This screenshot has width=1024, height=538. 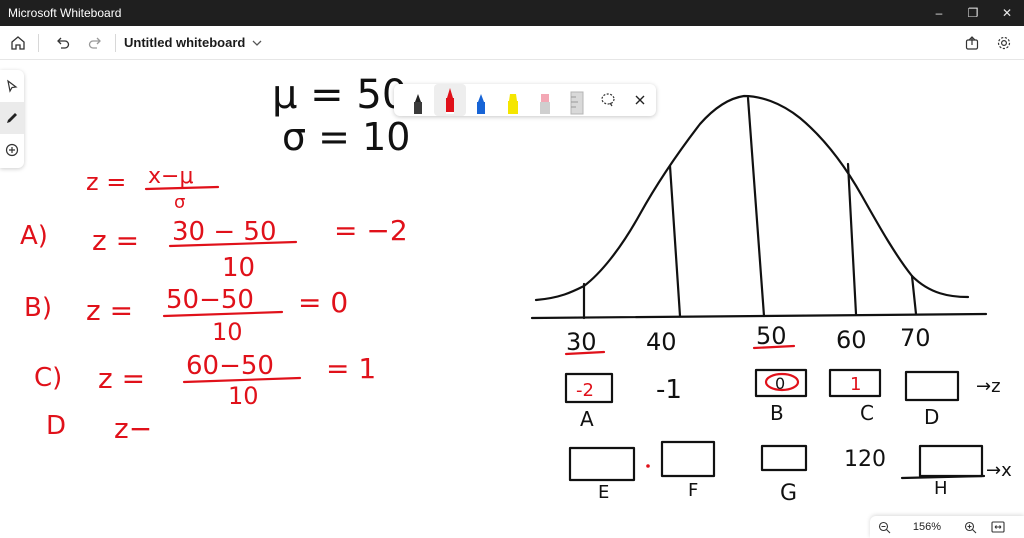 I want to click on close-toolbar-button, so click(x=640, y=100).